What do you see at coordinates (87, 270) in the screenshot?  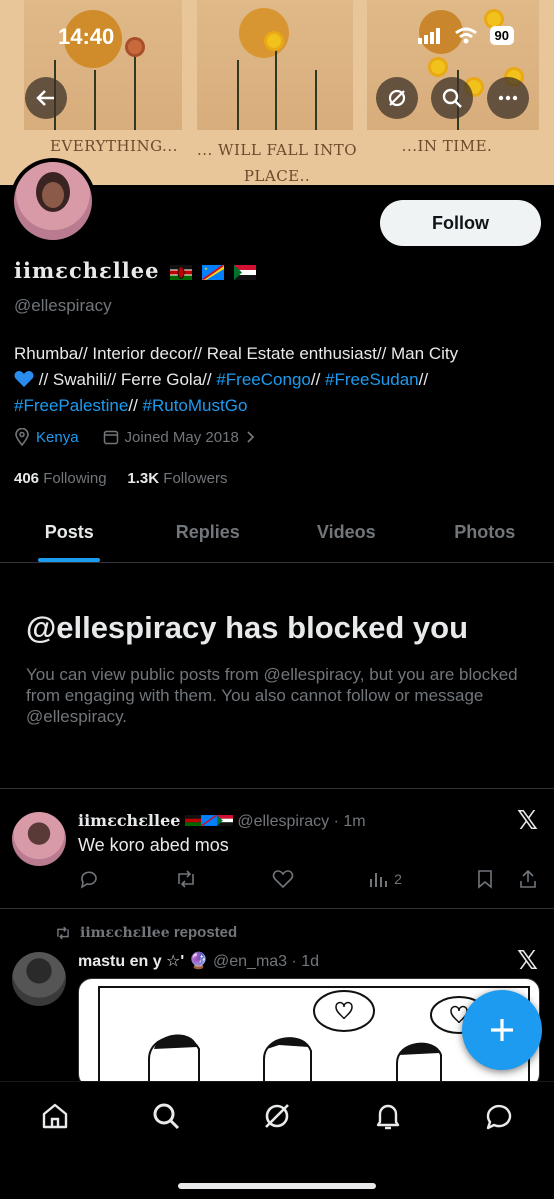 I see `display-name-text: iimɛchɛllee` at bounding box center [87, 270].